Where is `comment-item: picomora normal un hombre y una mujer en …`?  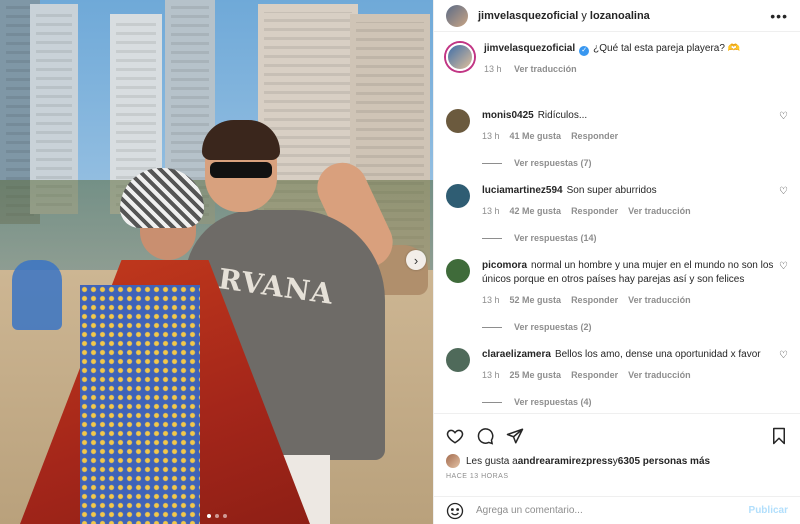 comment-item: picomora normal un hombre y una mujer en … is located at coordinates (617, 294).